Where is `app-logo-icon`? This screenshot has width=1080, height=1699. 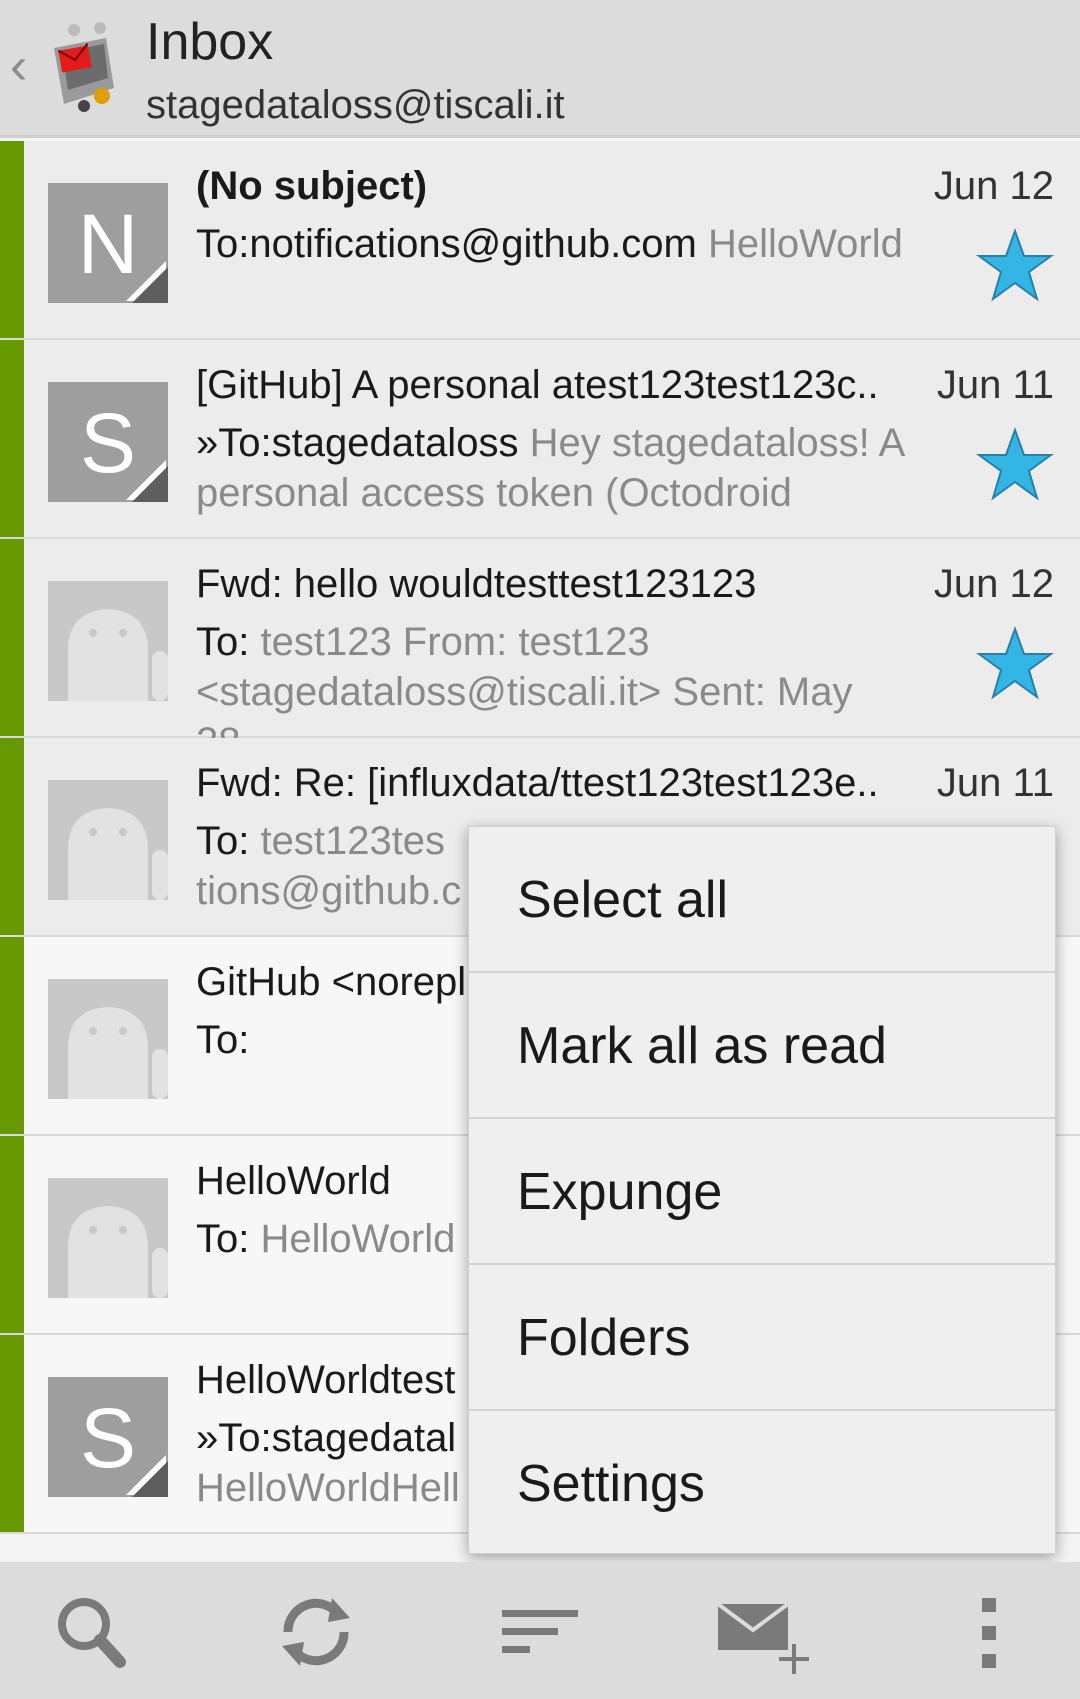
app-logo-icon is located at coordinates (84, 66).